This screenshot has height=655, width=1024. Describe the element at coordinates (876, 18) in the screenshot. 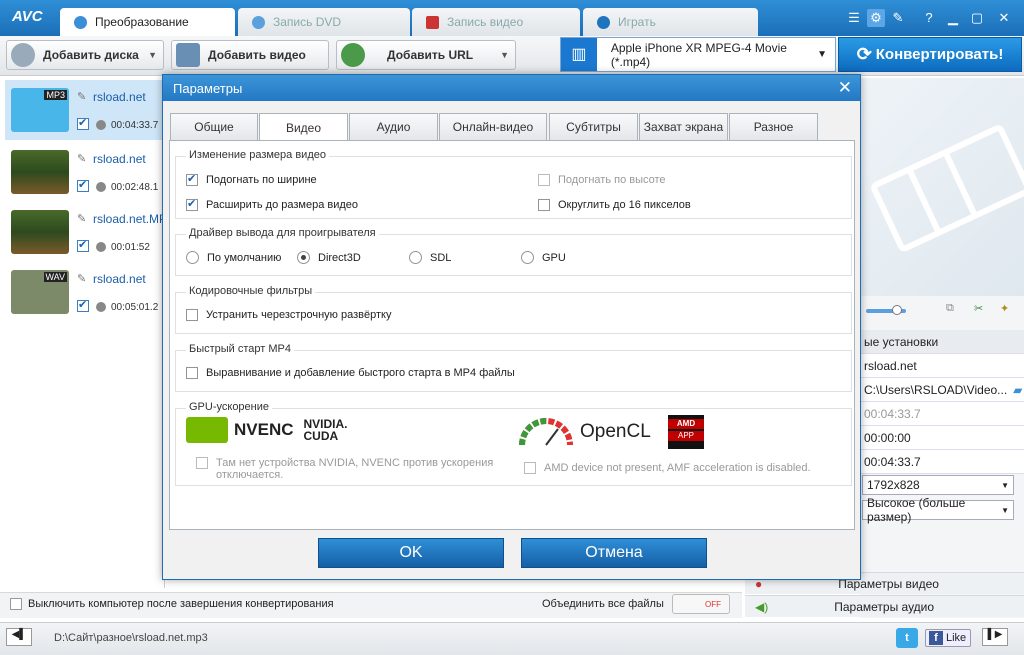

I see `gear-icon: ⚙` at that location.